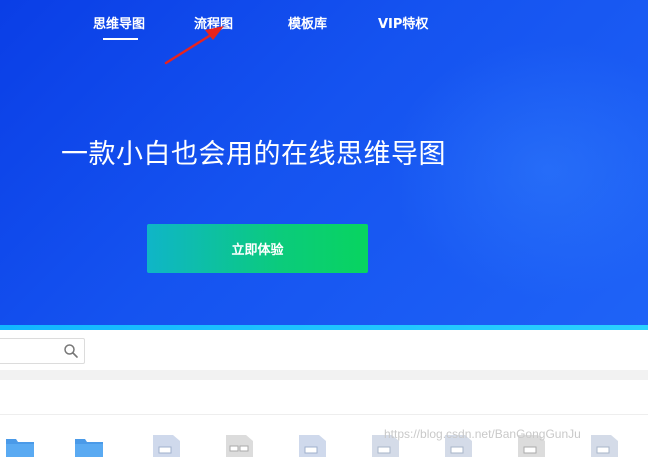  I want to click on nav-item-templates: 模板库, so click(307, 22).